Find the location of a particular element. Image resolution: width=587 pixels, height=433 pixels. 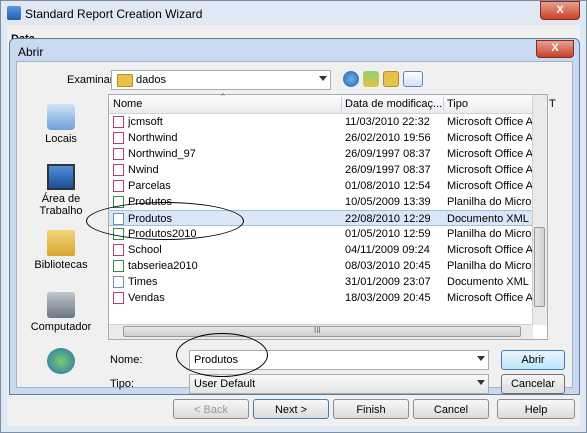

file-date: 31/01/2009 23:07 is located at coordinates (388, 282).